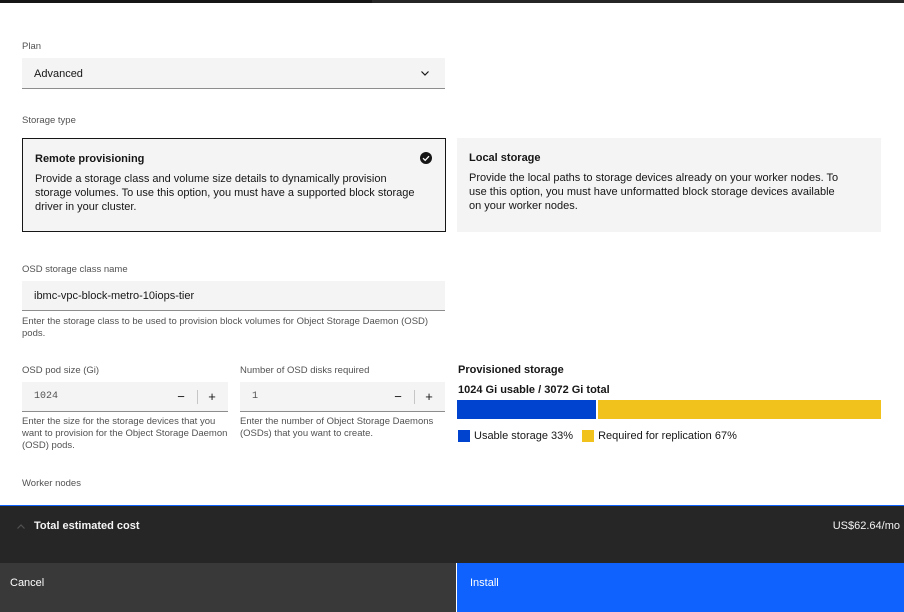  Describe the element at coordinates (524, 436) in the screenshot. I see `legend-usable-label: Usable storage 33%` at that location.